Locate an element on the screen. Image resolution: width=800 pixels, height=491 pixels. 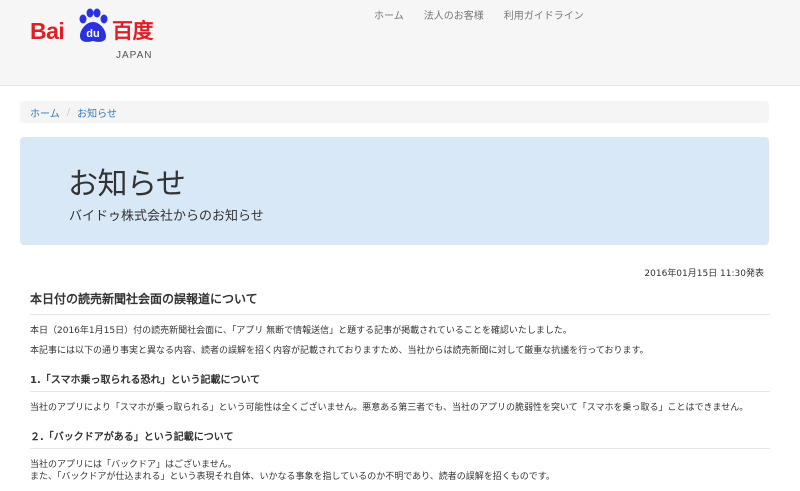
section-2-heading: ２.「バックドアがある」という記載について is located at coordinates (400, 438).